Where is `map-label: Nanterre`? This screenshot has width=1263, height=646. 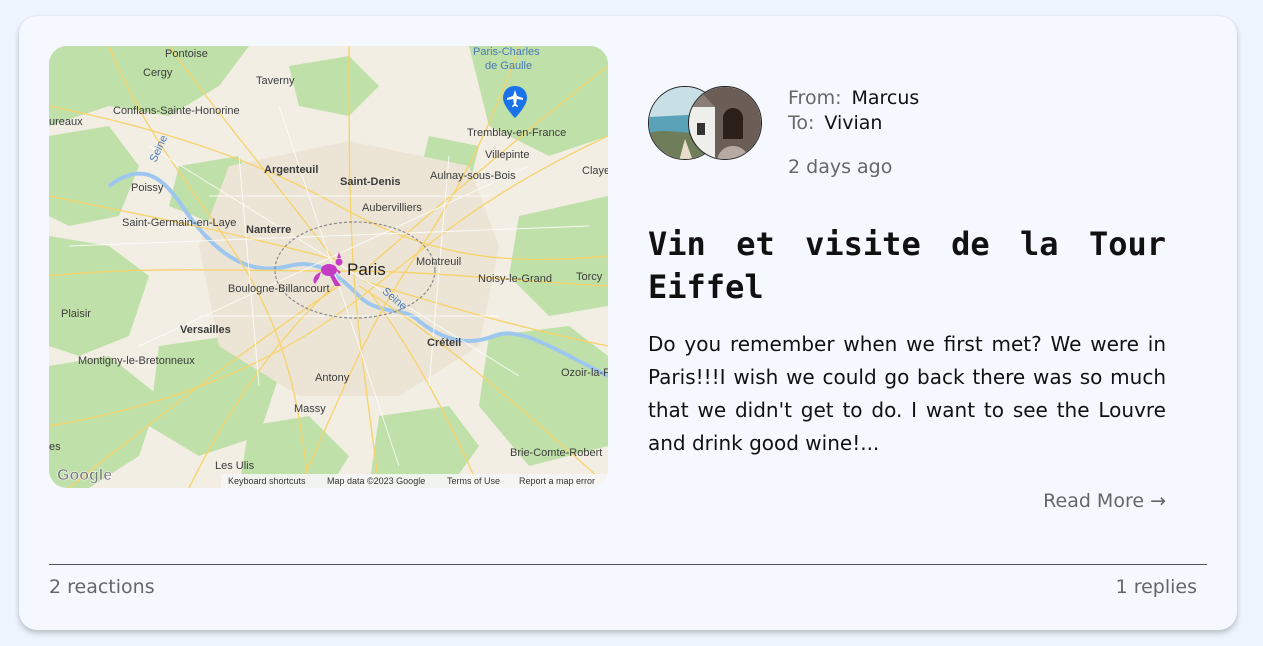 map-label: Nanterre is located at coordinates (268, 230).